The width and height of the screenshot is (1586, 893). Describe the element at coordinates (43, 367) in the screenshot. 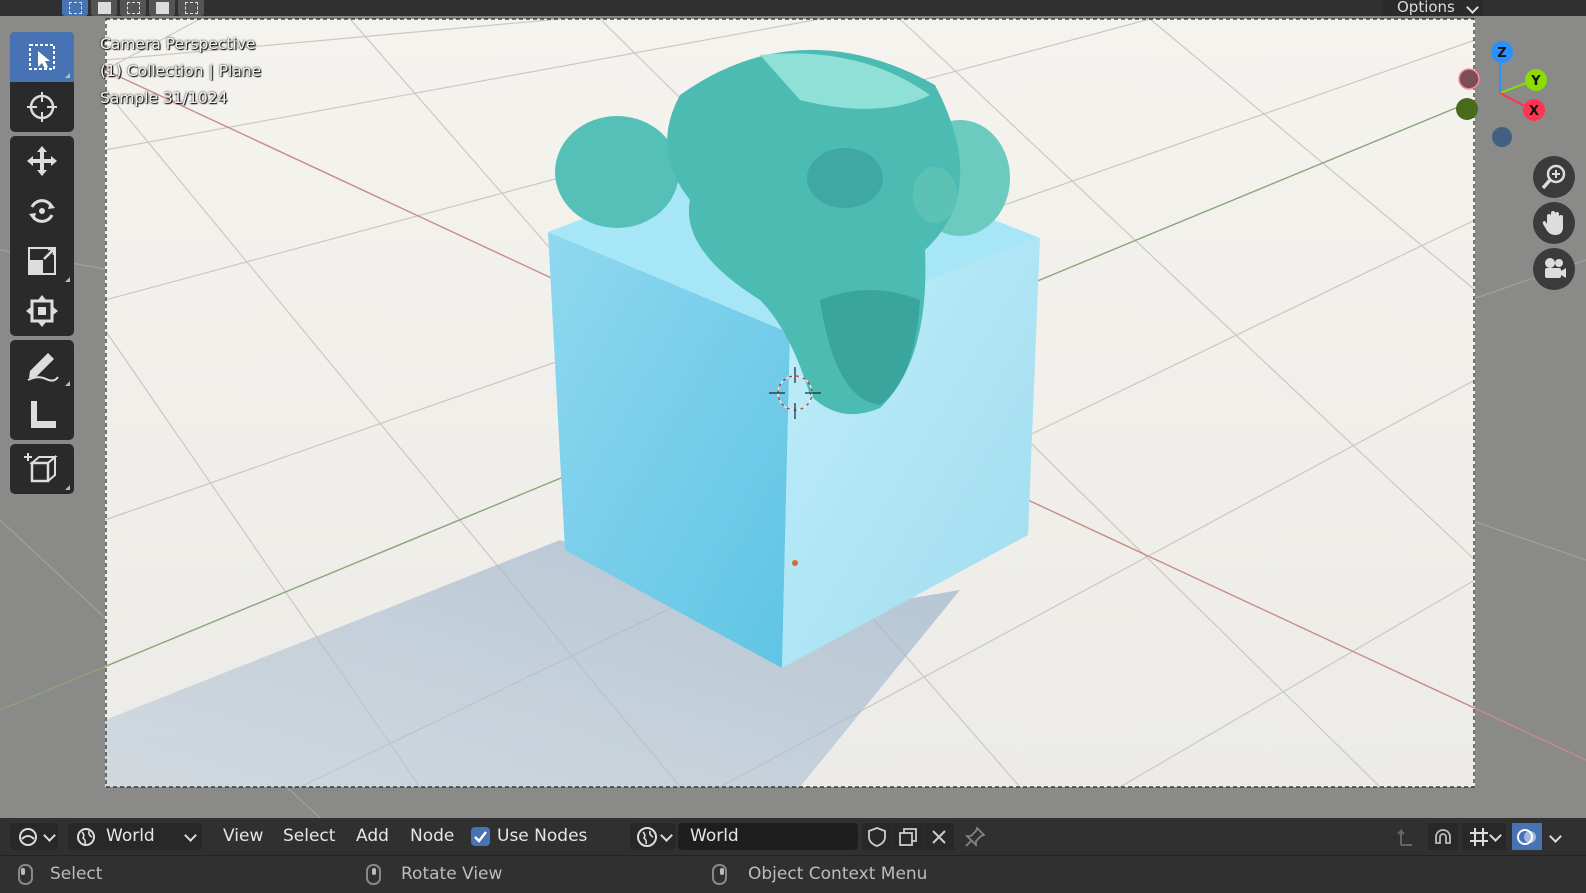

I see `annotate-pencil-icon` at that location.